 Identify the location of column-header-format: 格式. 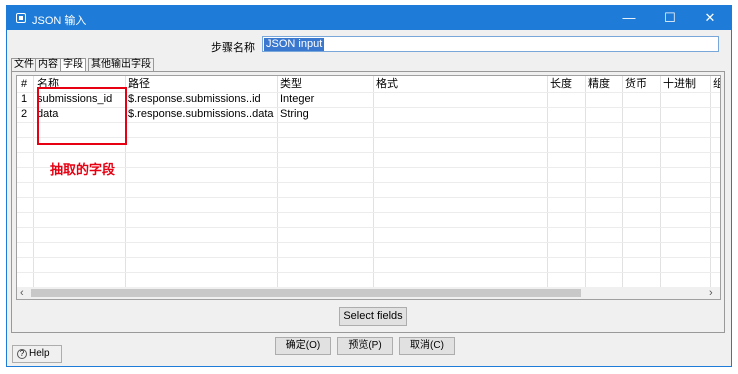
(387, 84).